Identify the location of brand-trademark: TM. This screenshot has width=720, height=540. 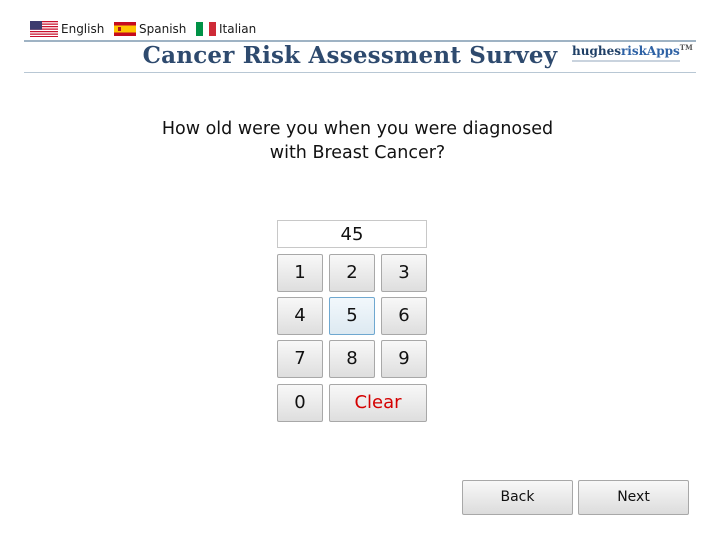
(686, 47).